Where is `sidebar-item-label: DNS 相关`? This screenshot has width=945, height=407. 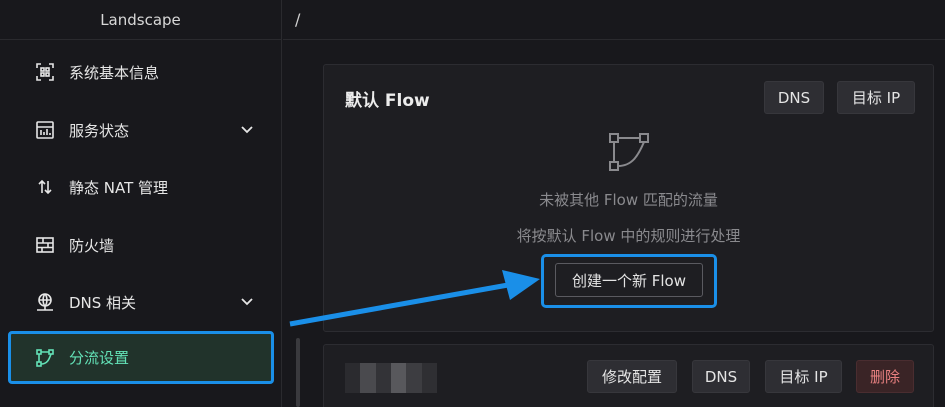 sidebar-item-label: DNS 相关 is located at coordinates (103, 302).